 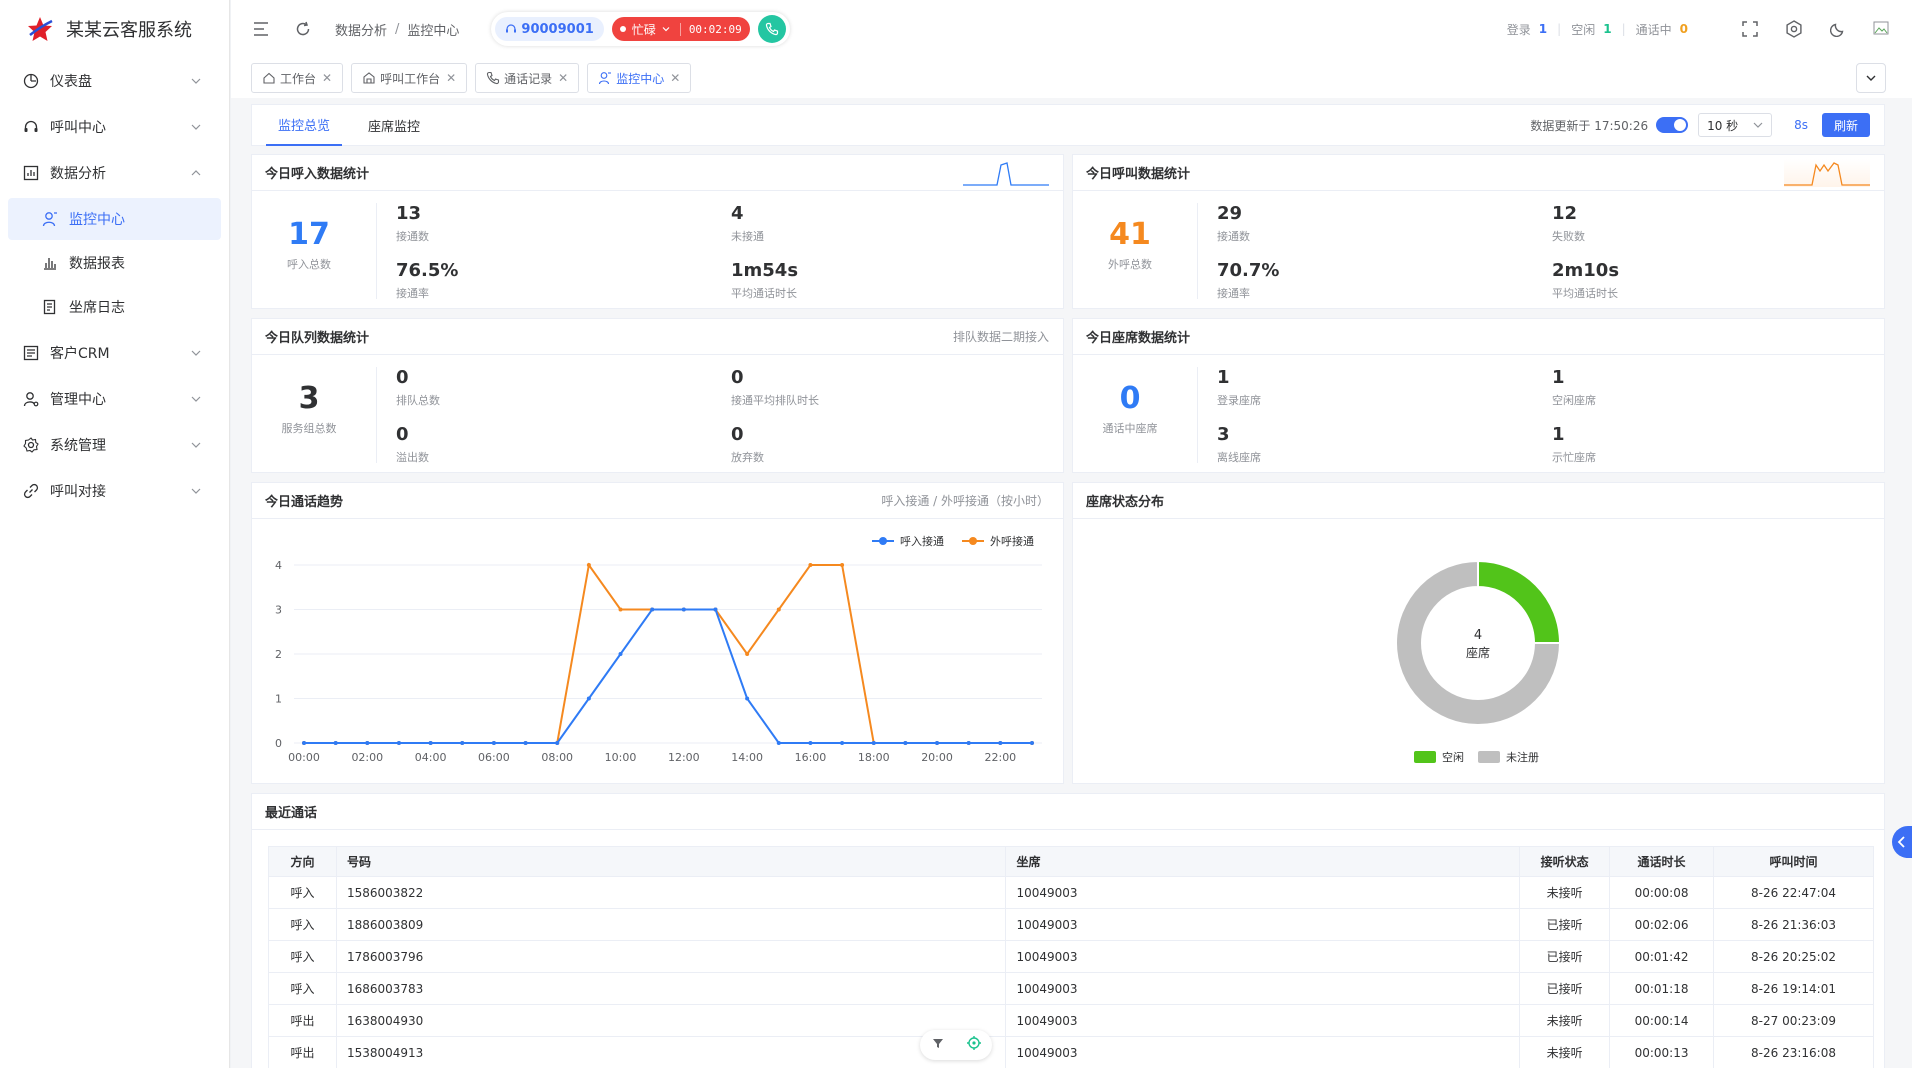 I want to click on auto-refresh-toggle, so click(x=1672, y=125).